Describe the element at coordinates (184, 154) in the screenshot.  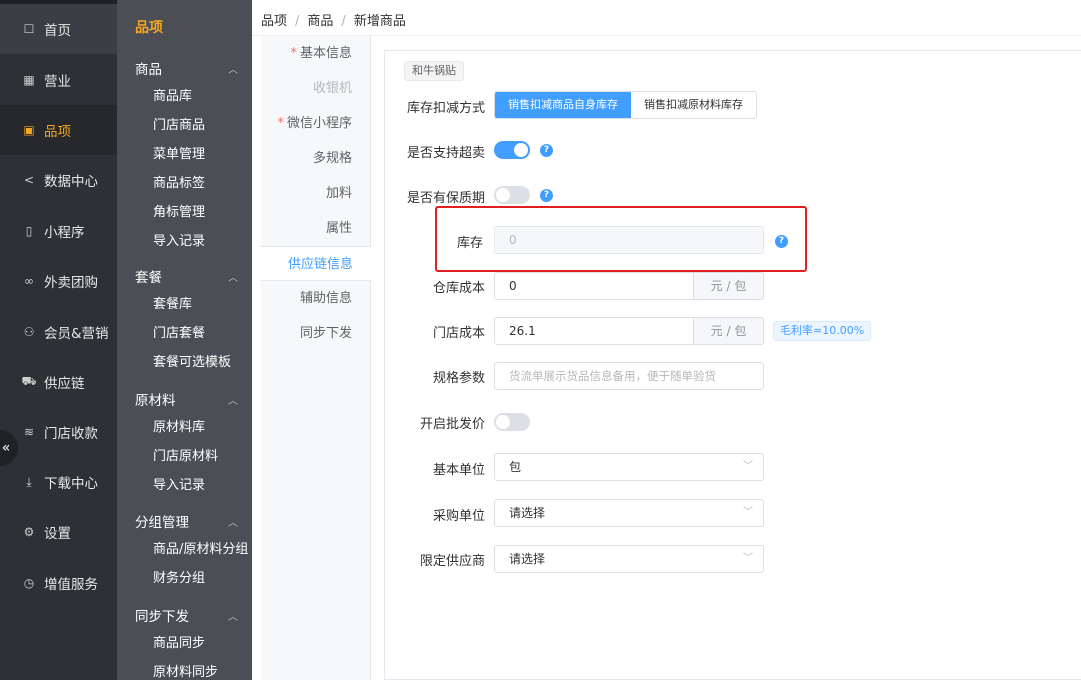
I see `nav-sub-item: 菜单管理` at that location.